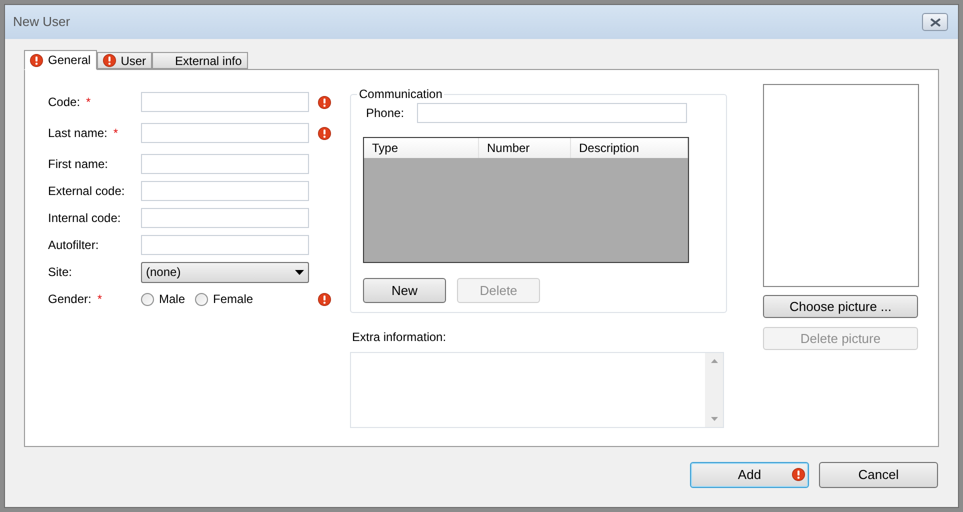 This screenshot has width=963, height=512. Describe the element at coordinates (404, 290) in the screenshot. I see `button: New` at that location.